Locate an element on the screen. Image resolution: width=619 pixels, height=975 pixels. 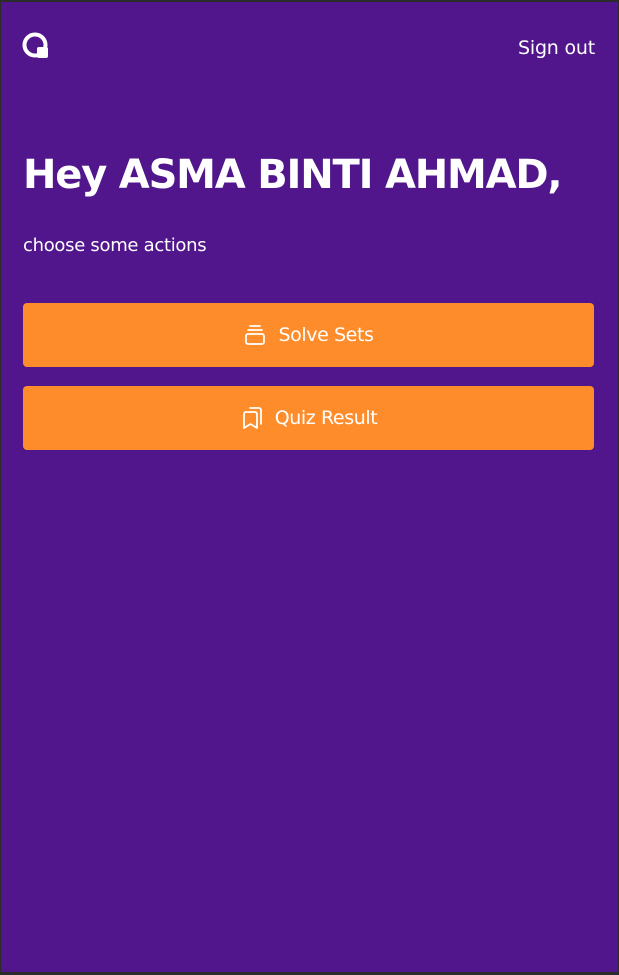
solve-sets-button: Solve Sets is located at coordinates (308, 335).